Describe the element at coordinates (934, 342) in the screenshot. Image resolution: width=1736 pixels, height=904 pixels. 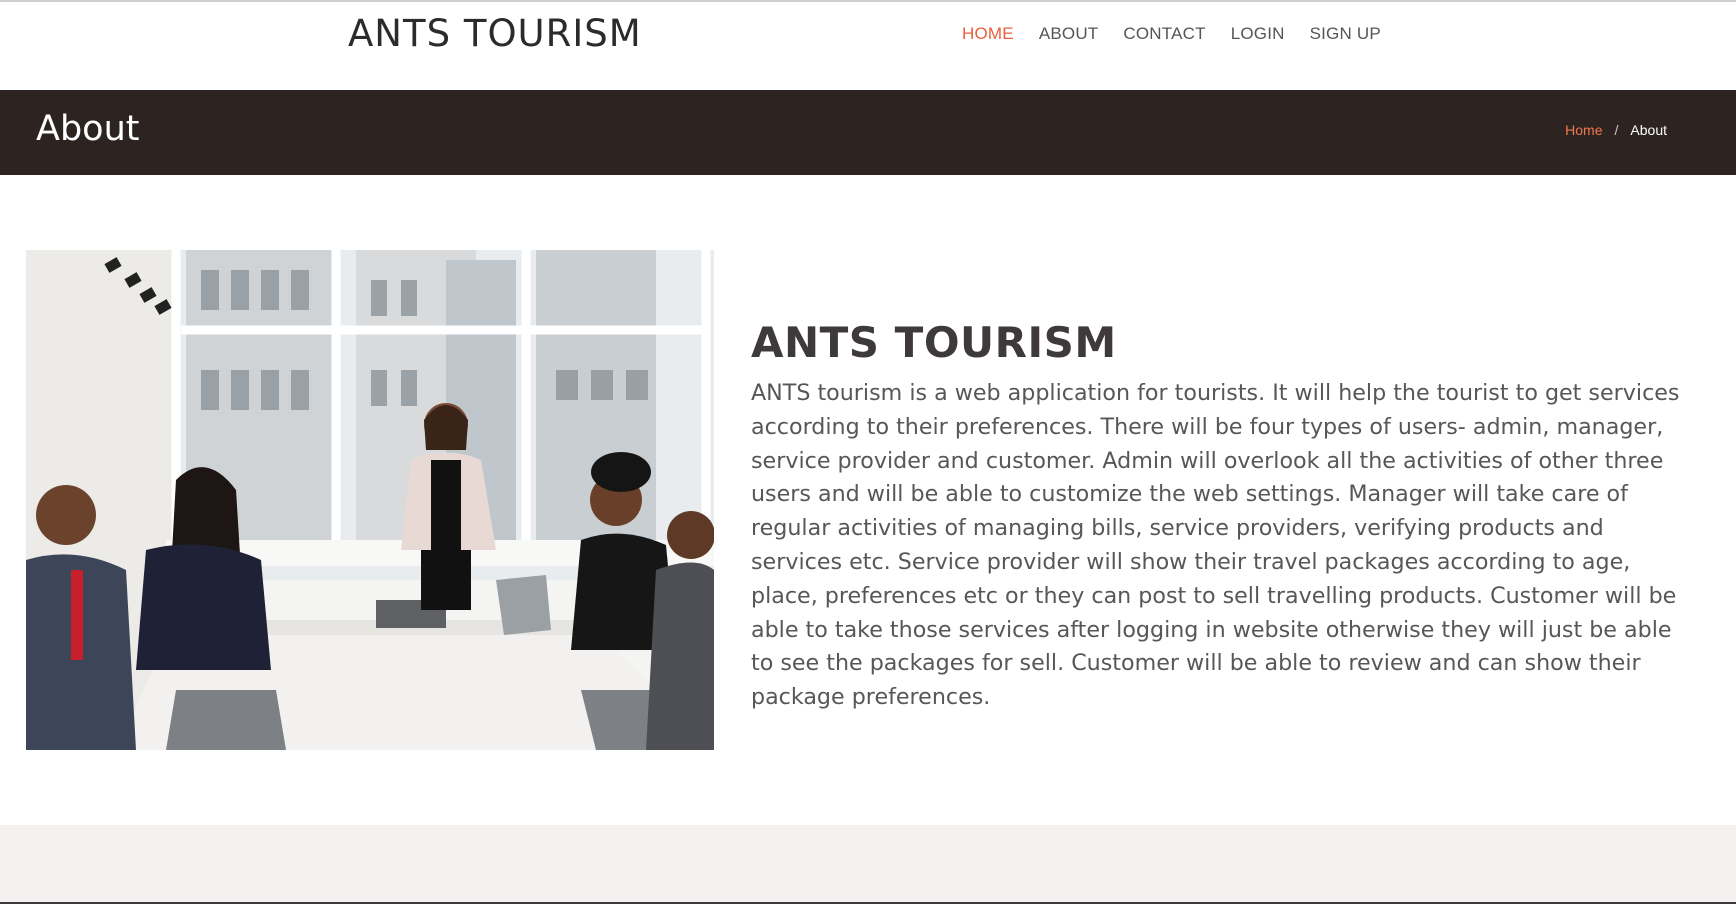
I see `about-heading: ANTS TOURISM` at that location.